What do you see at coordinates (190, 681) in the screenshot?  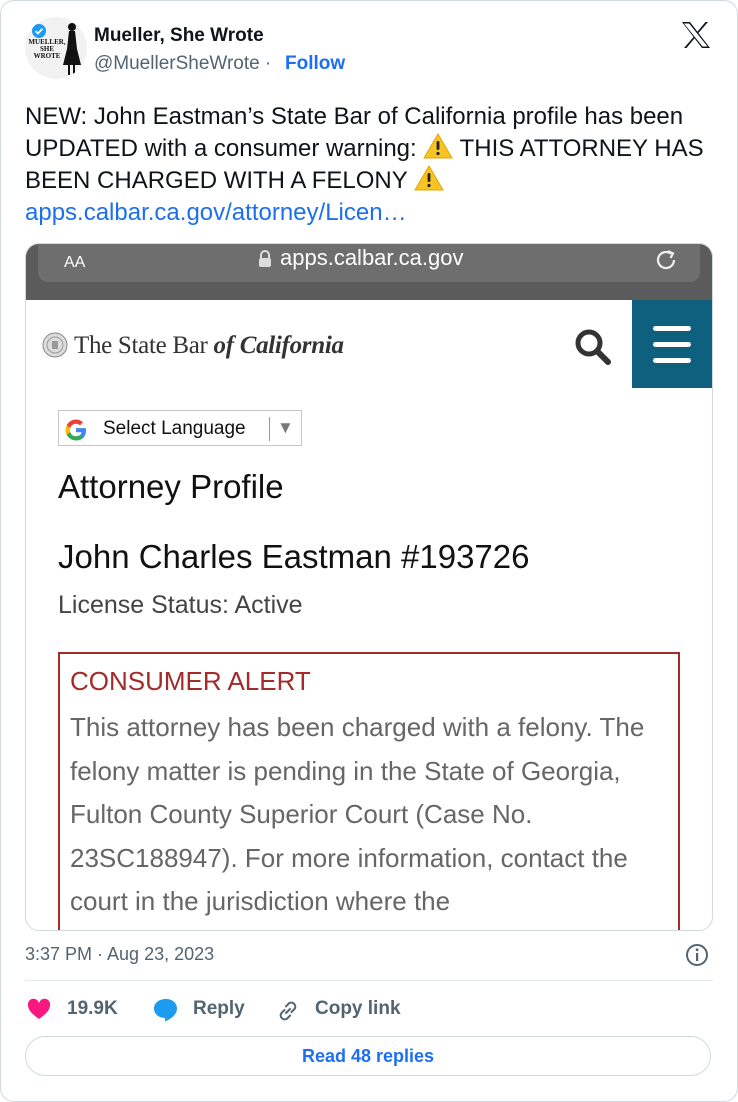 I see `alert-title: CONSUMER ALERT` at bounding box center [190, 681].